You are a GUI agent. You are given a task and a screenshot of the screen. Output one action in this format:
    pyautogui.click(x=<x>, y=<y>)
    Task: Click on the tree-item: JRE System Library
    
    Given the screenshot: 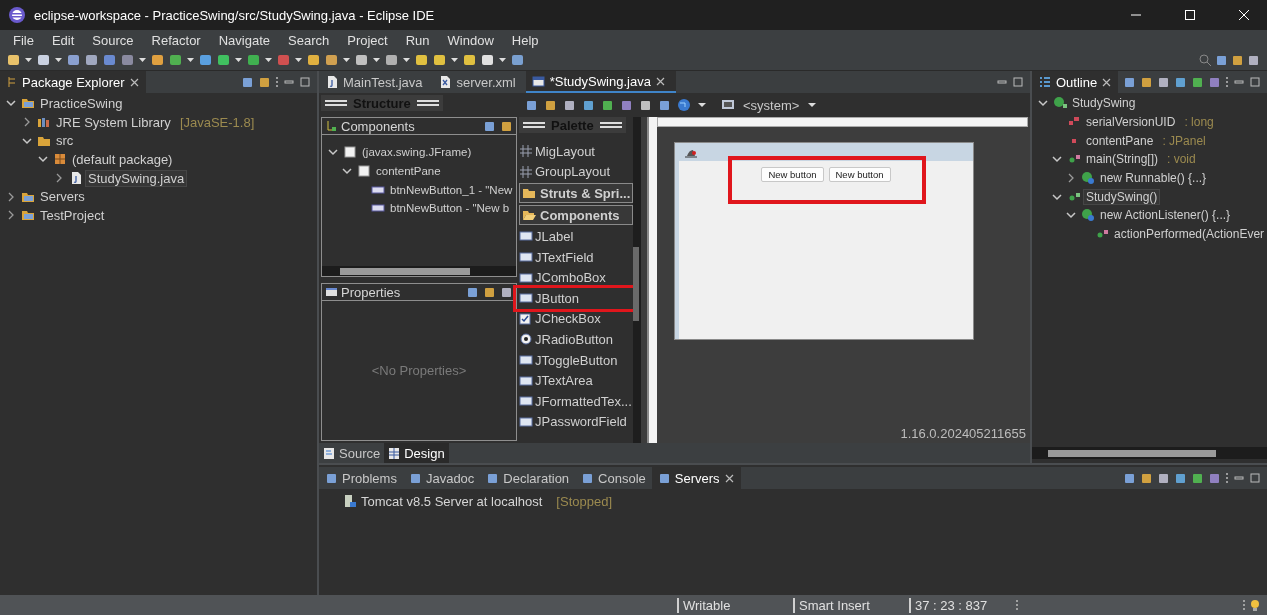 What is the action you would take?
    pyautogui.click(x=113, y=122)
    